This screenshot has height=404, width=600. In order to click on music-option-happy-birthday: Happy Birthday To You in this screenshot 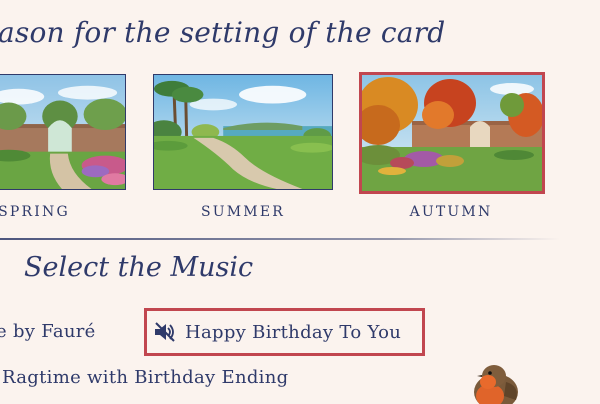, I will do `click(284, 332)`.